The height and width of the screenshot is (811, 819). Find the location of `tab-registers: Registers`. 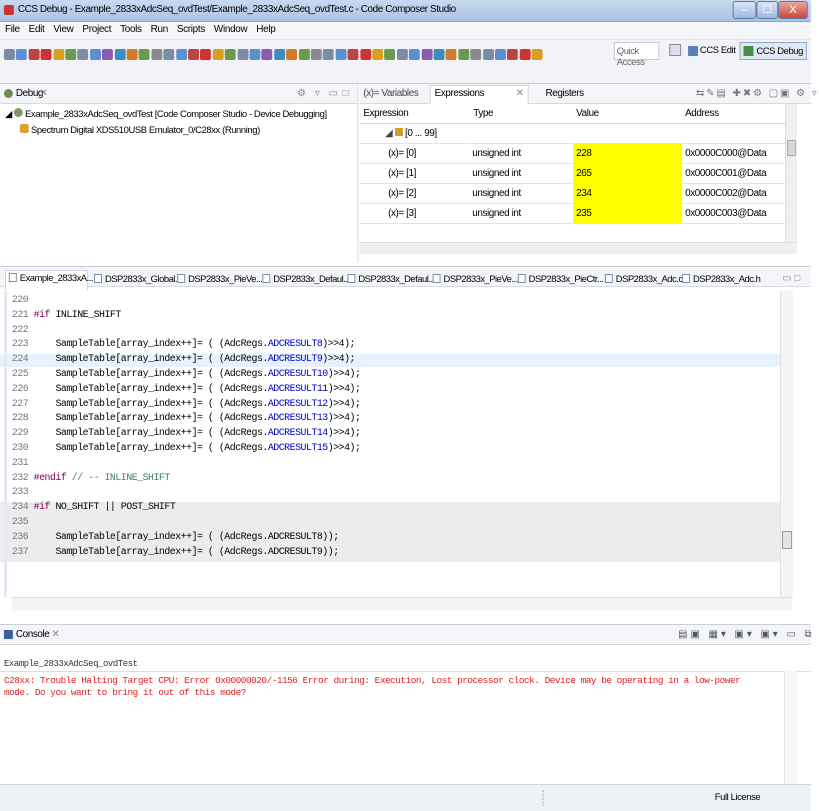

tab-registers: Registers is located at coordinates (564, 93).